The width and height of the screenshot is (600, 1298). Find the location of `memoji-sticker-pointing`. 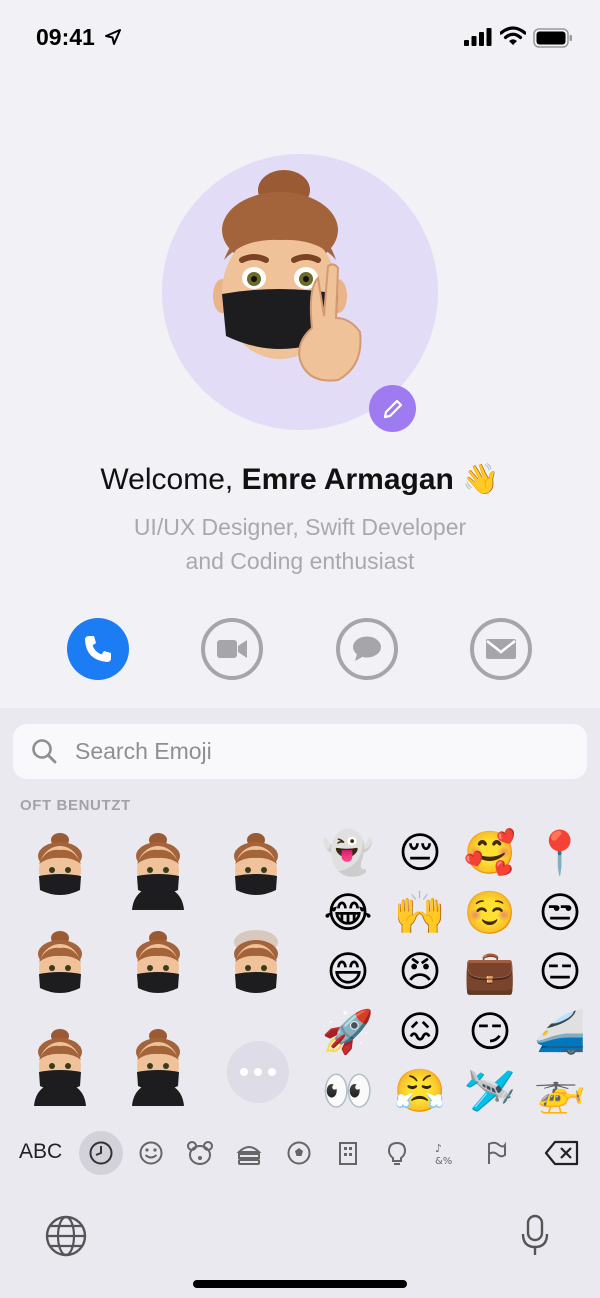

memoji-sticker-pointing is located at coordinates (60, 1066).